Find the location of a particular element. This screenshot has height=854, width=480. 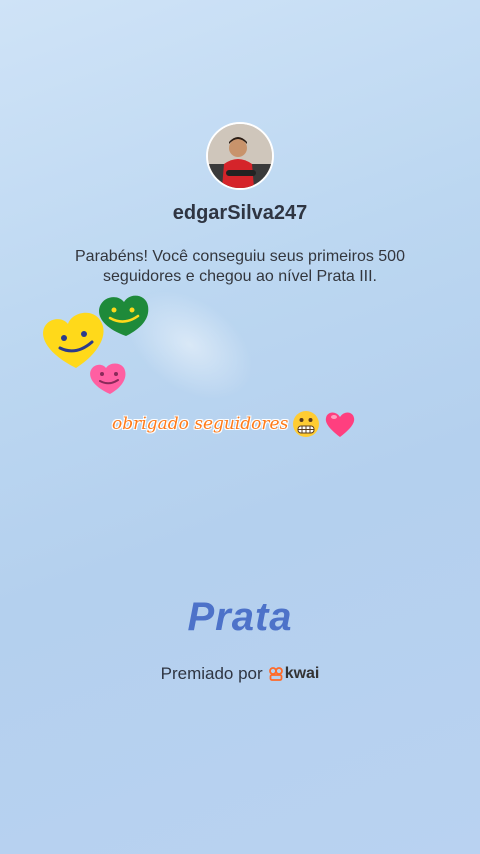

kwai-brand-text: kwai is located at coordinates (302, 673).